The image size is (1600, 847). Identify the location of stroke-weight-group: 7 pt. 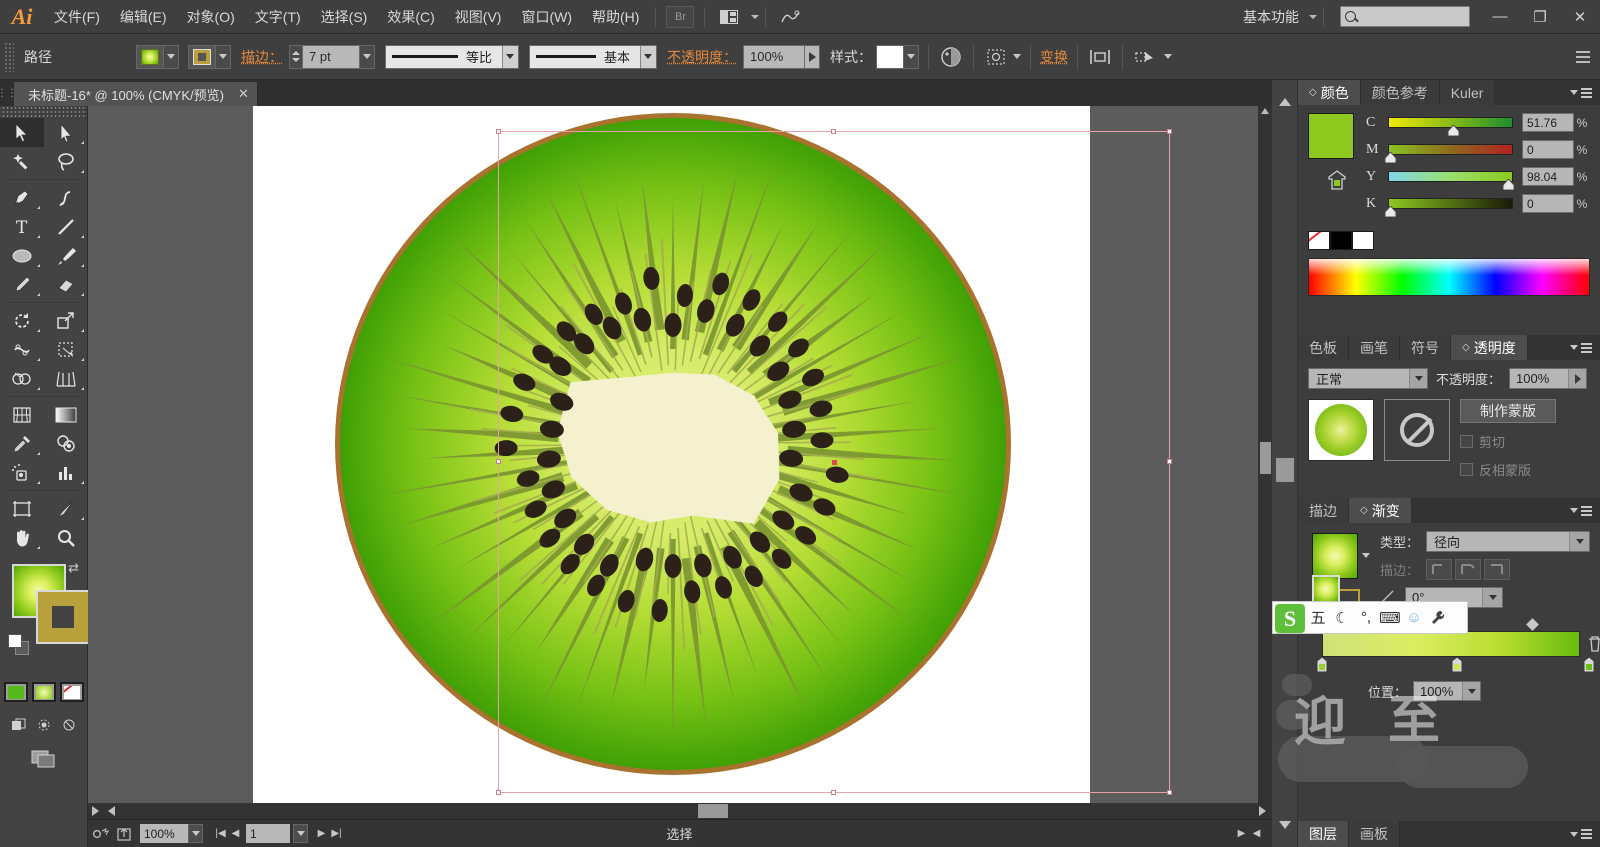
(332, 56).